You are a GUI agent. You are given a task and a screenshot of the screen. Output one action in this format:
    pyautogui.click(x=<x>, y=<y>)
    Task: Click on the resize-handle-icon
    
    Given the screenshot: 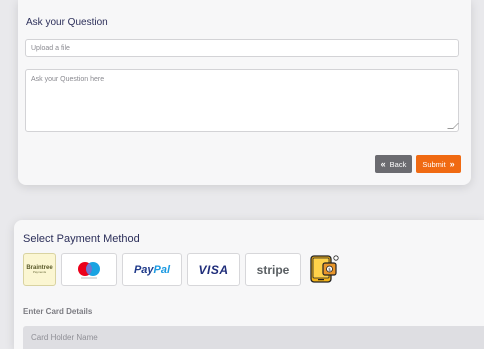 What is the action you would take?
    pyautogui.click(x=453, y=126)
    